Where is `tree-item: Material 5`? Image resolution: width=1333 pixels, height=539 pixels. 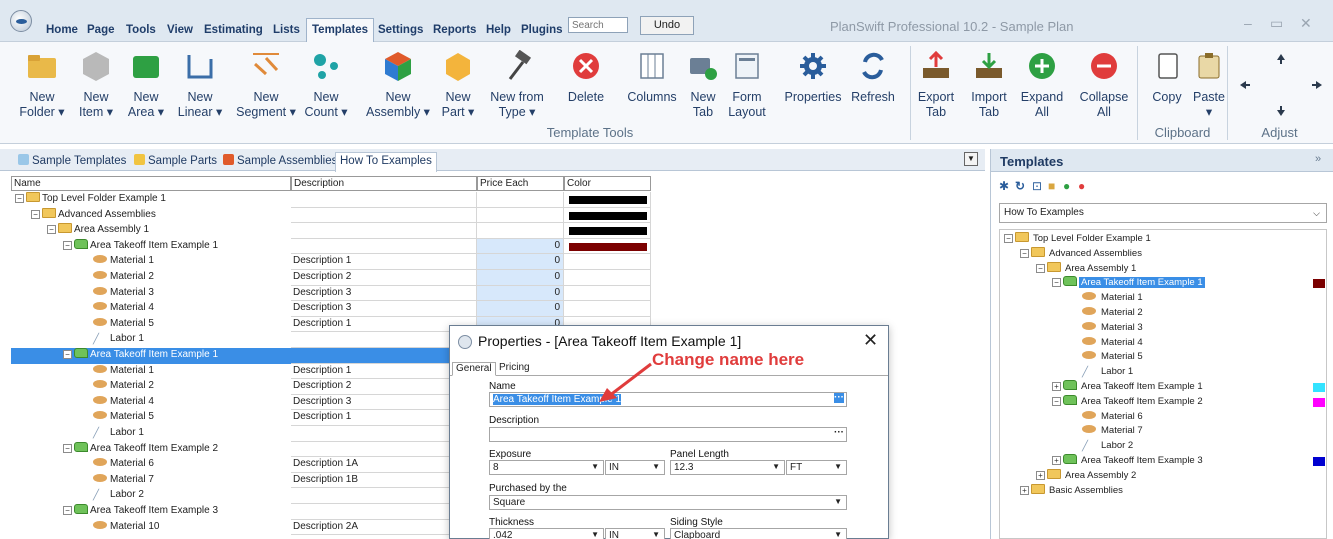
tree-item: Material 5 is located at coordinates (1163, 357).